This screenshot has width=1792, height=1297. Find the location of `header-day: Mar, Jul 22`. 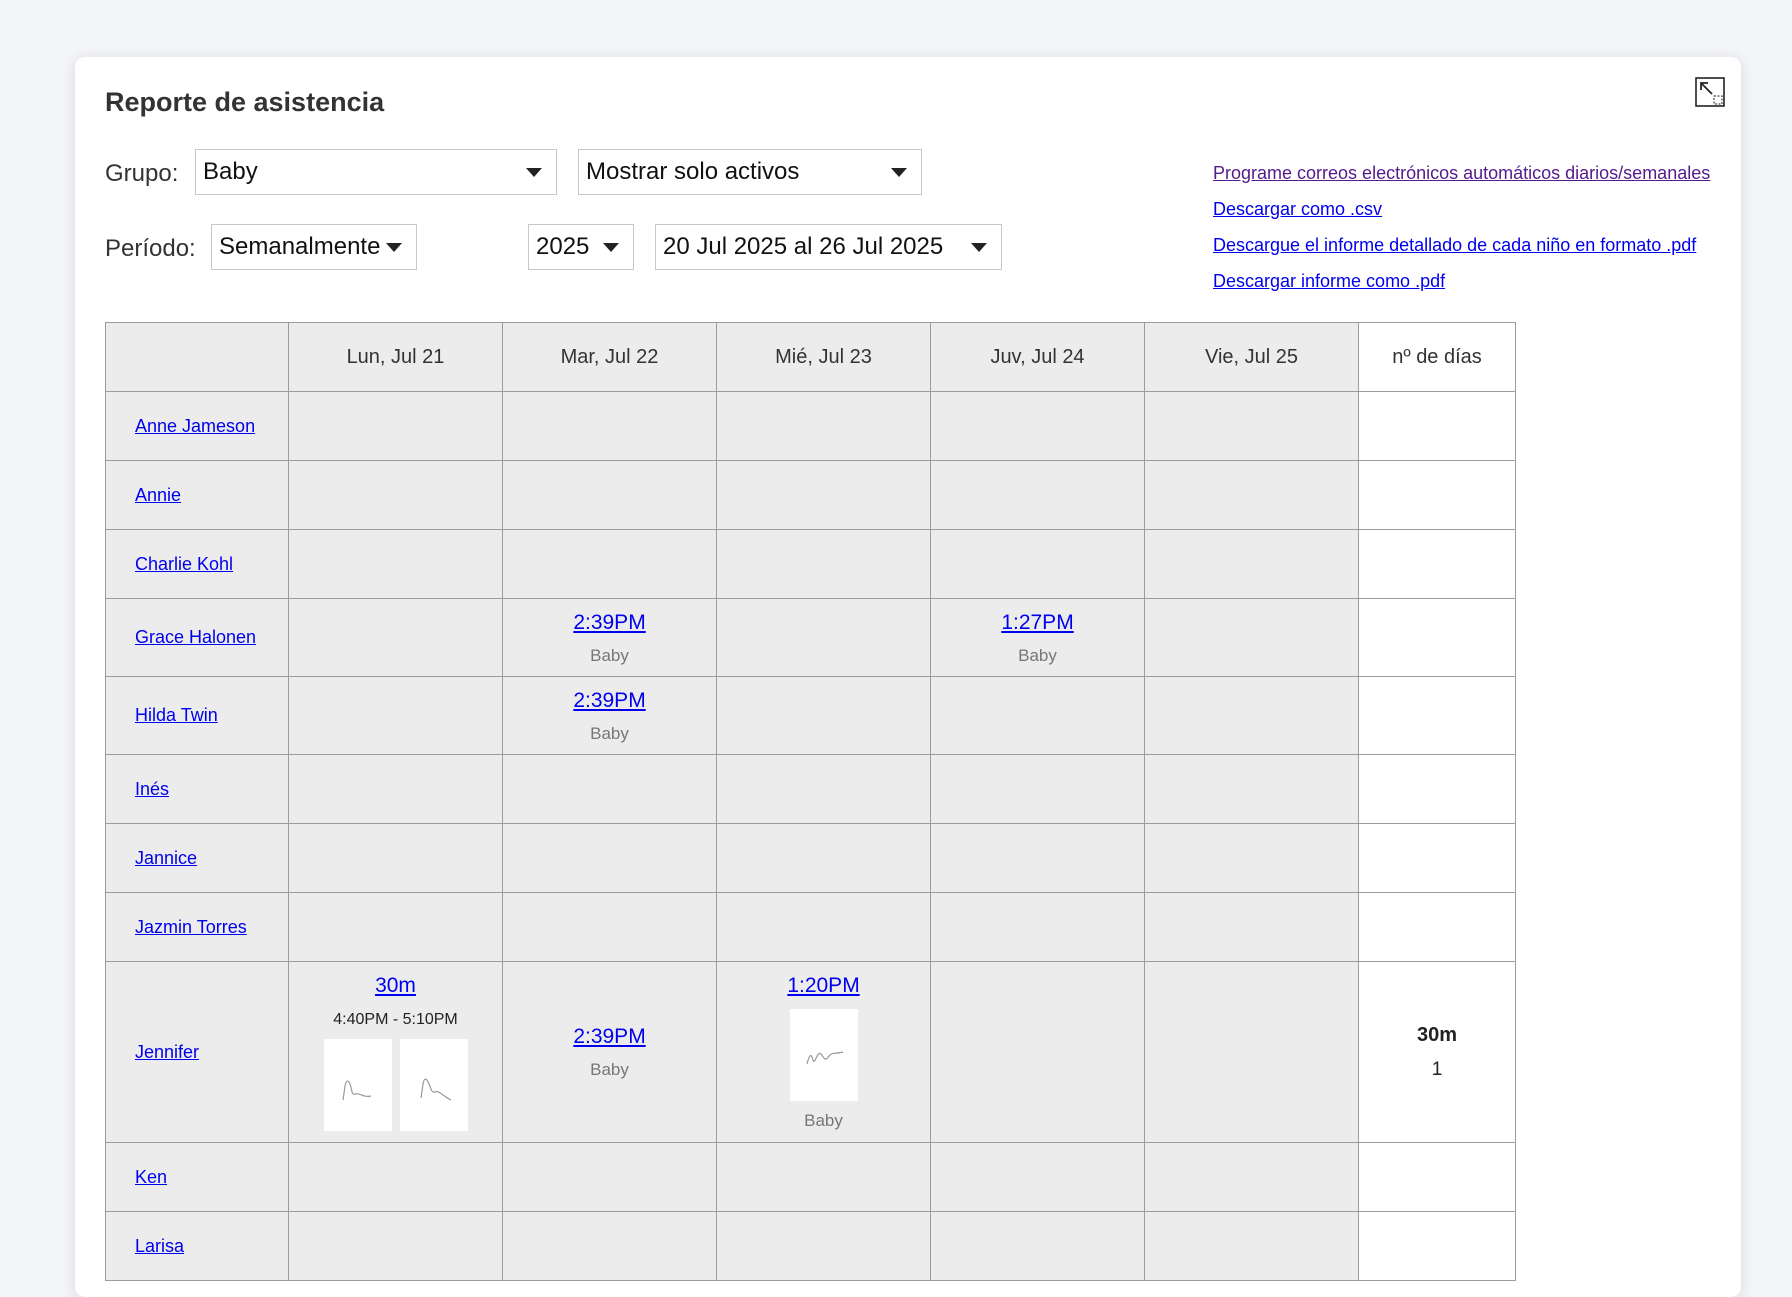

header-day: Mar, Jul 22 is located at coordinates (609, 357).